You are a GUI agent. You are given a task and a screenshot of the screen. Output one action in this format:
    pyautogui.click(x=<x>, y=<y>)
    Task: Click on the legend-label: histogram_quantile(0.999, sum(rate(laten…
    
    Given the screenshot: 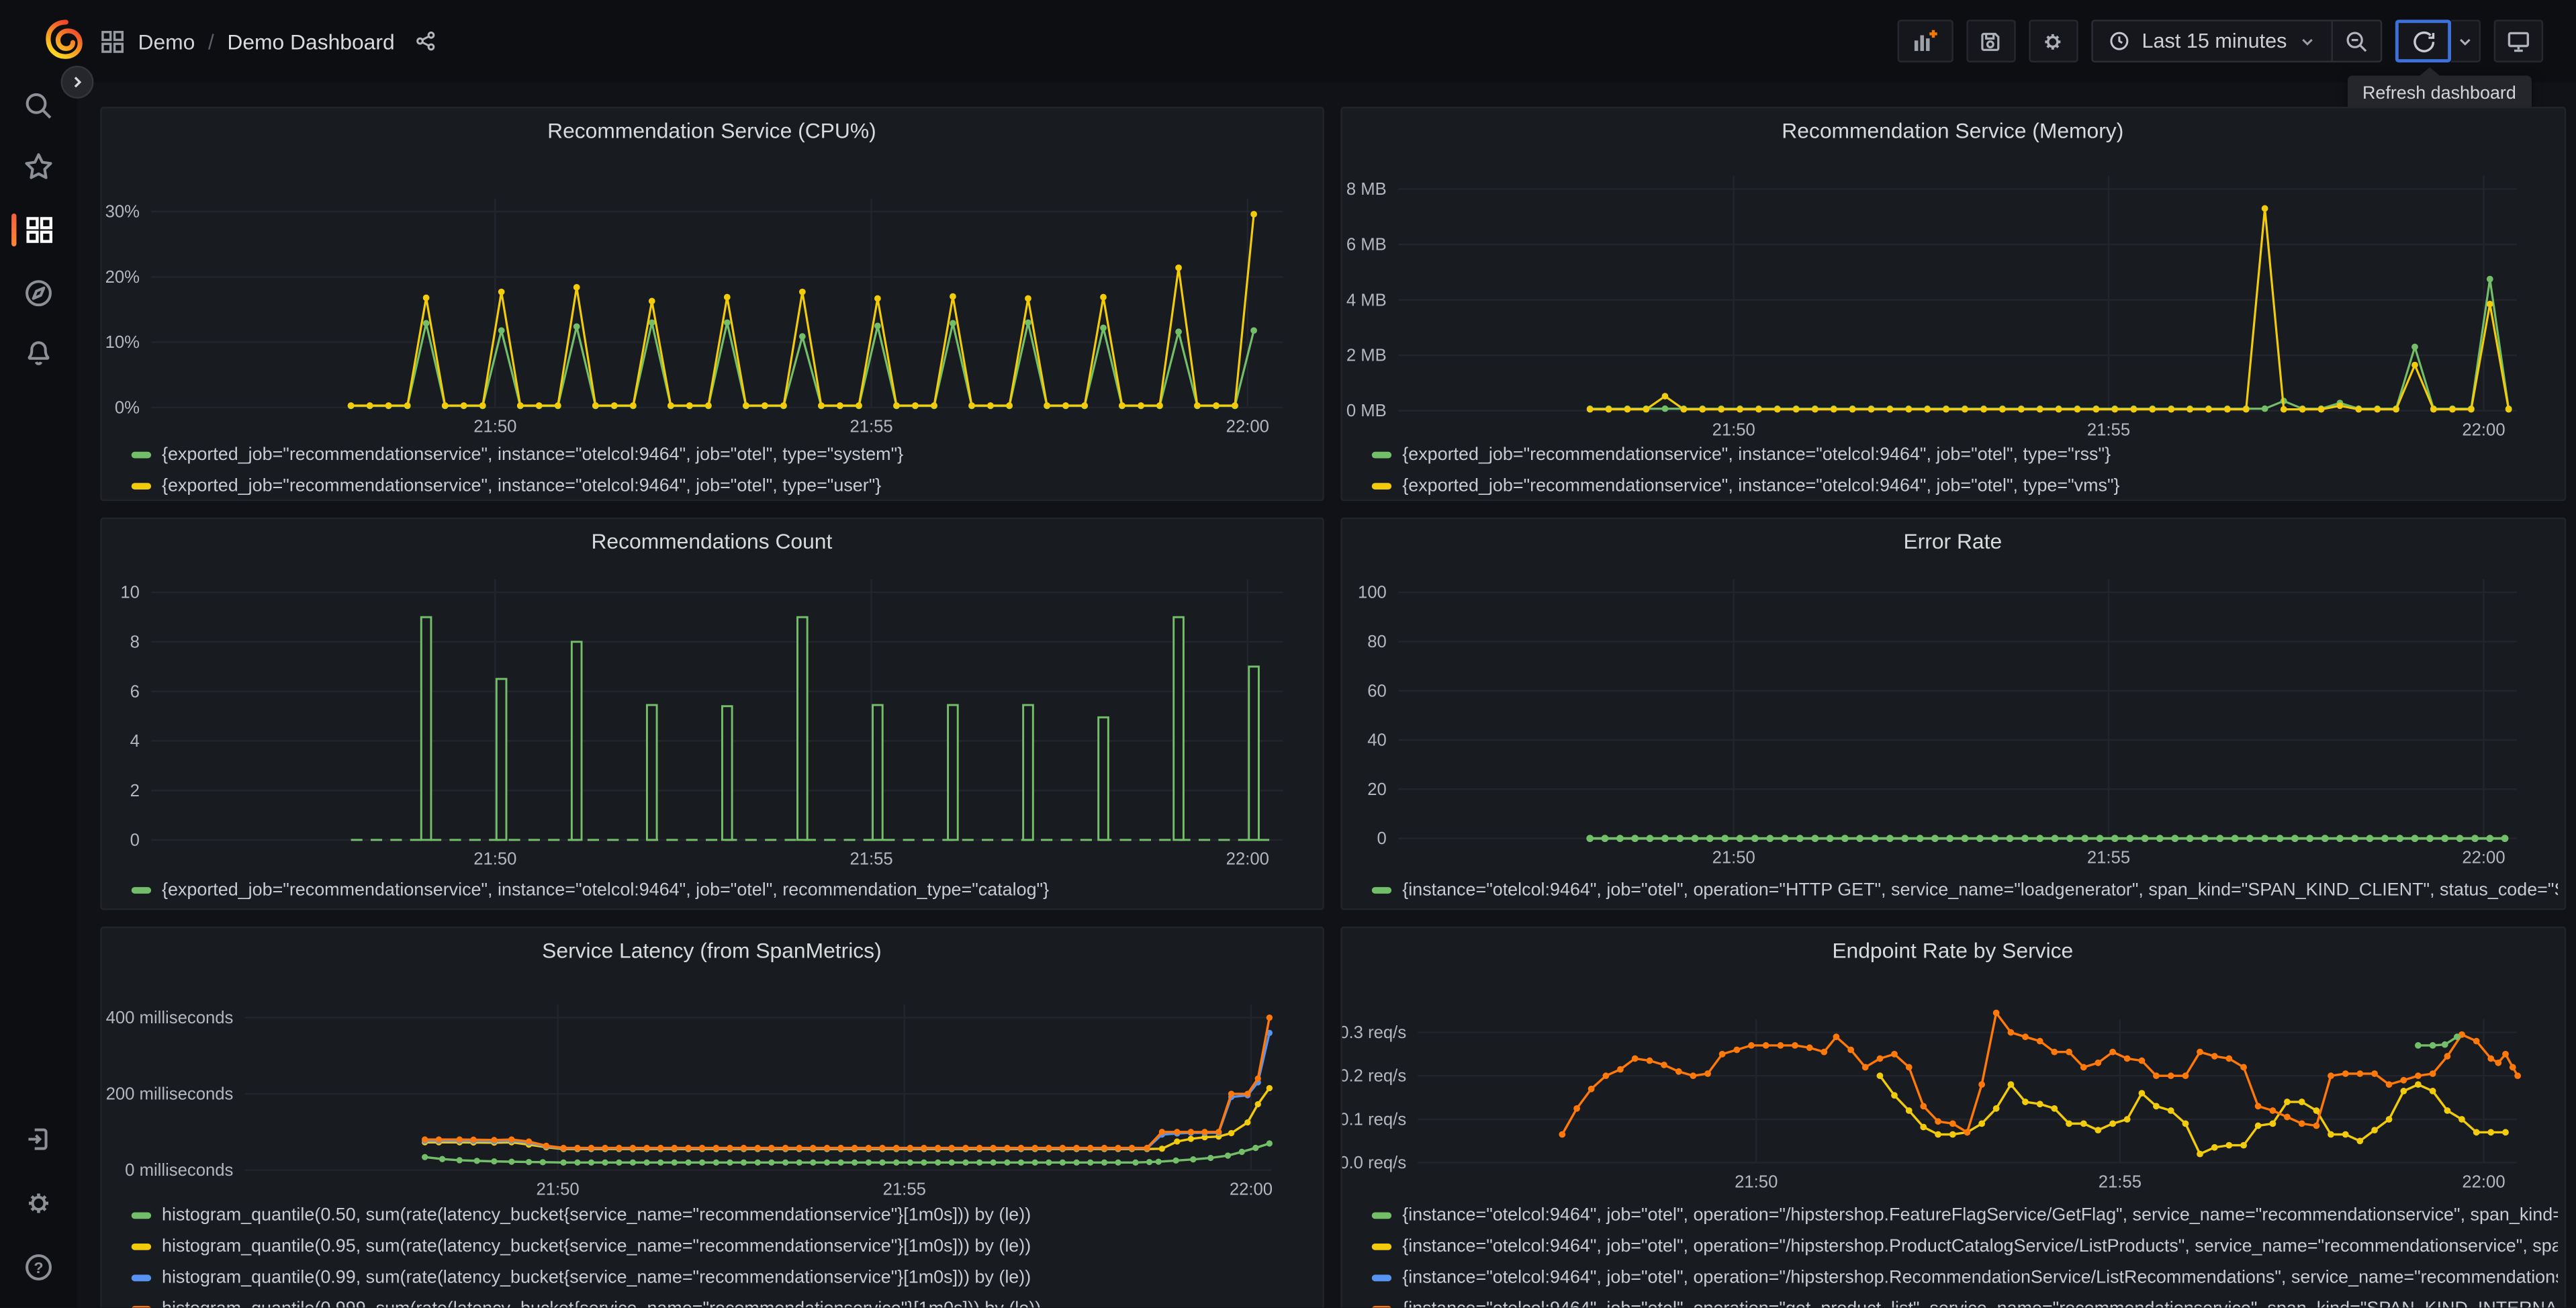 What is the action you would take?
    pyautogui.click(x=601, y=1304)
    